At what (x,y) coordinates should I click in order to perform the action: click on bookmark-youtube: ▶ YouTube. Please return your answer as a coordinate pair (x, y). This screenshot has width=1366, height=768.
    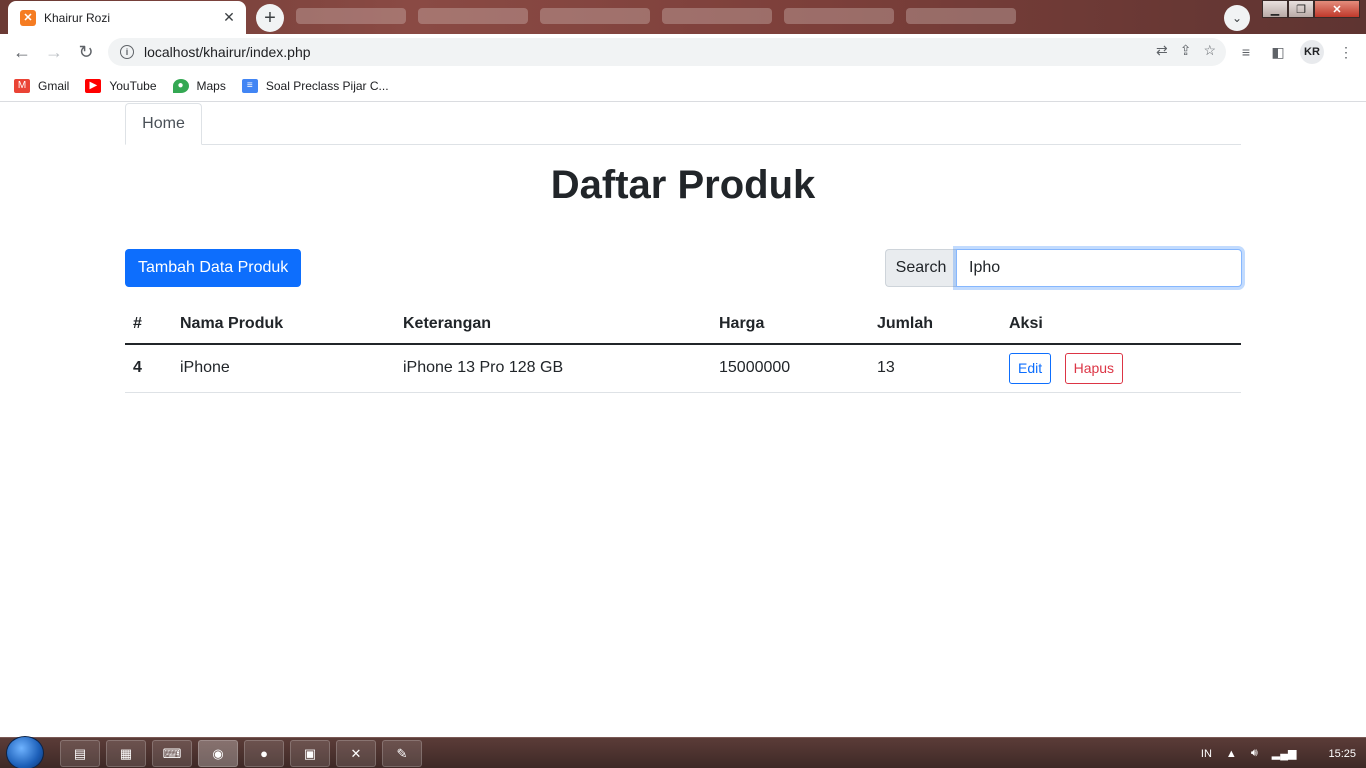
    Looking at the image, I should click on (121, 85).